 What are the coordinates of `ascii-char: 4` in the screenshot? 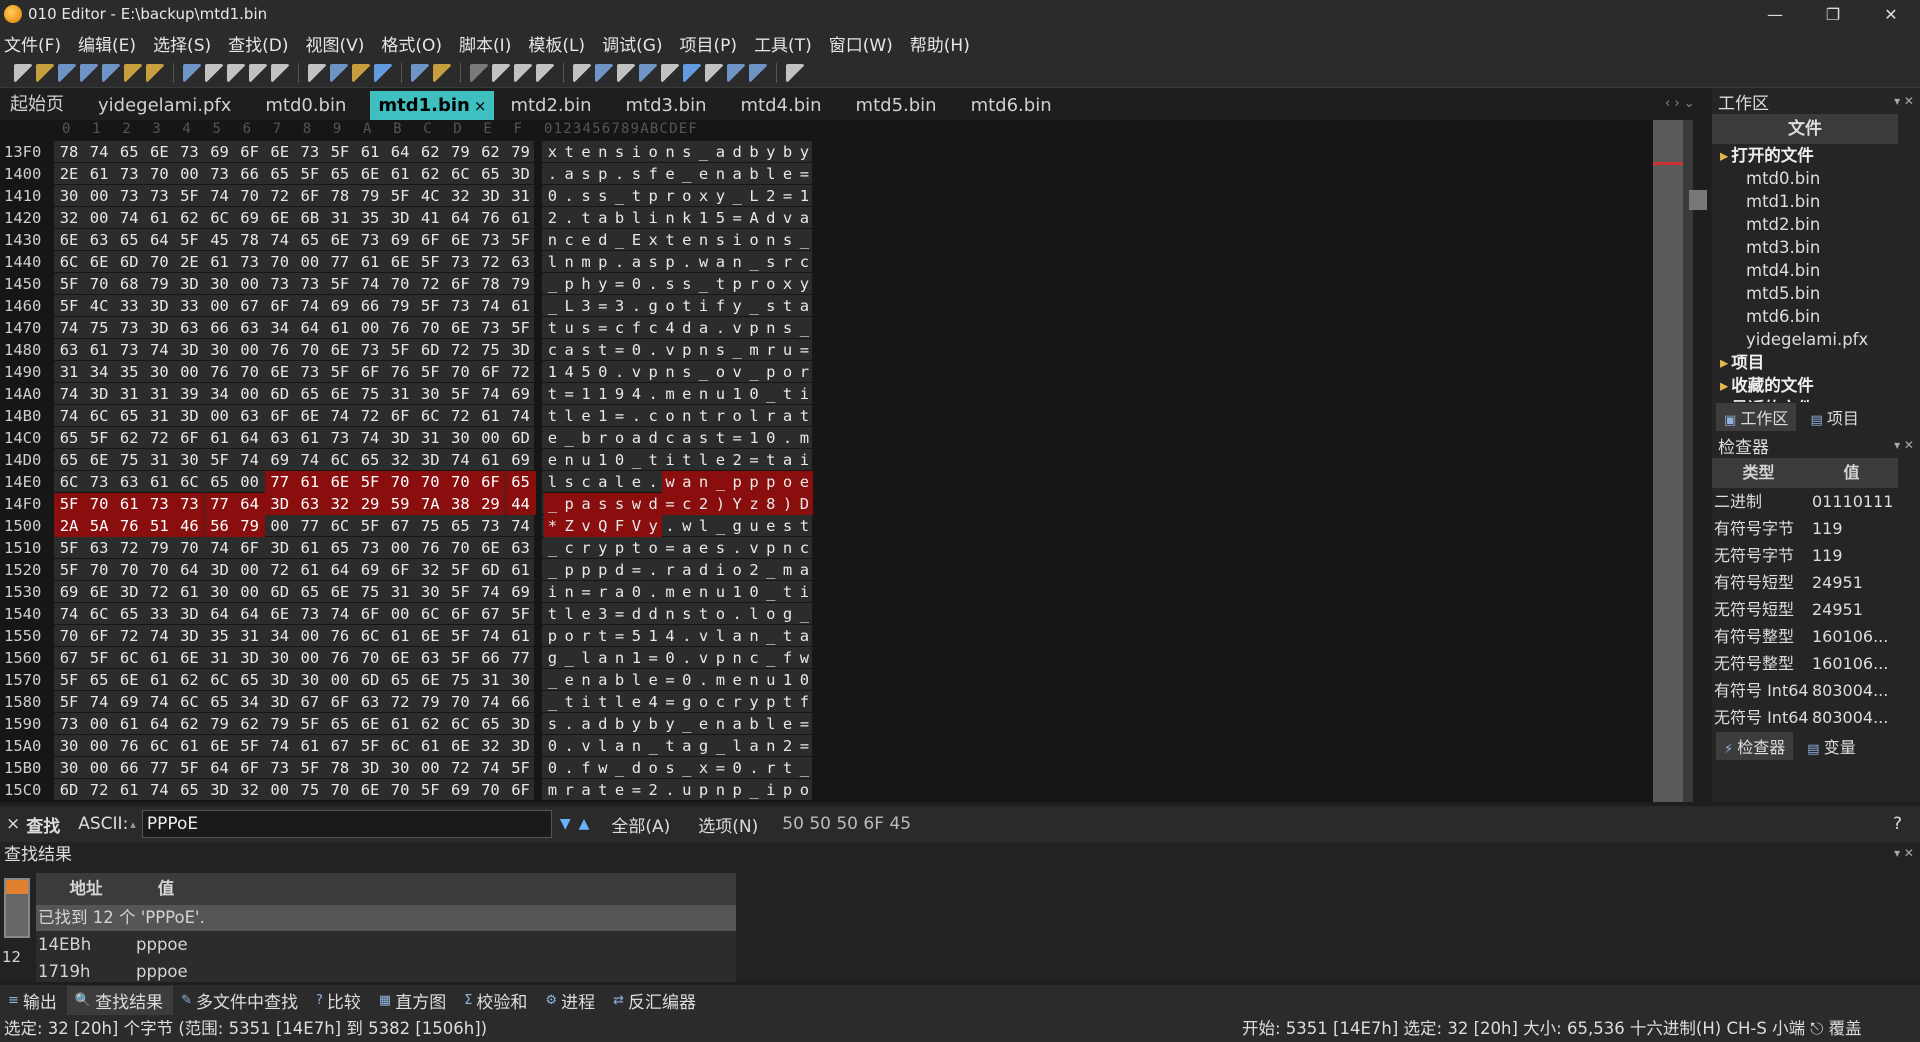 It's located at (569, 372).